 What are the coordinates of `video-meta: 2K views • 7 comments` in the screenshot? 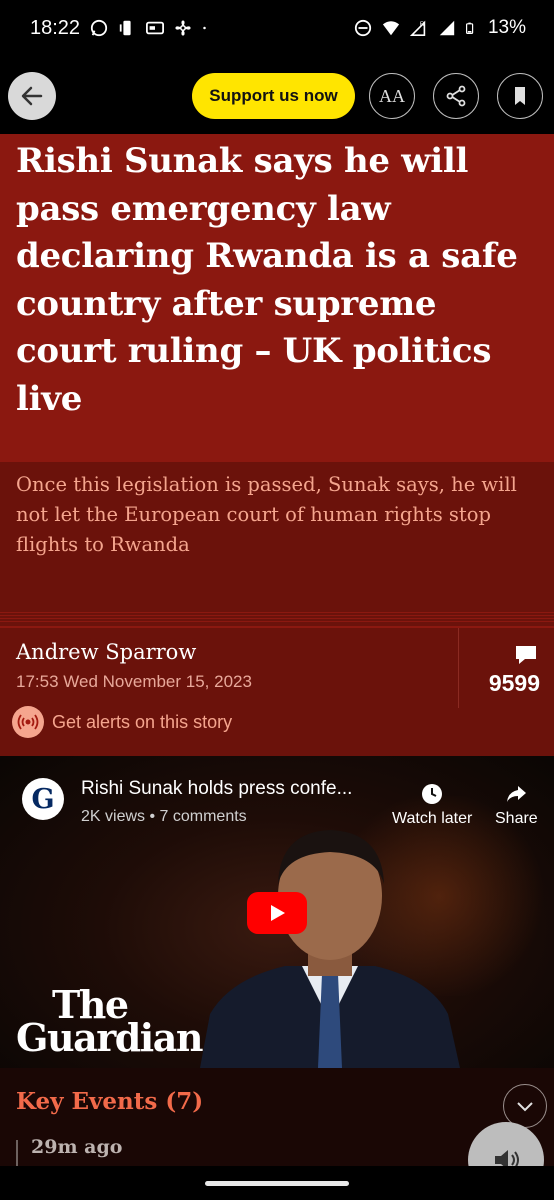 It's located at (164, 816).